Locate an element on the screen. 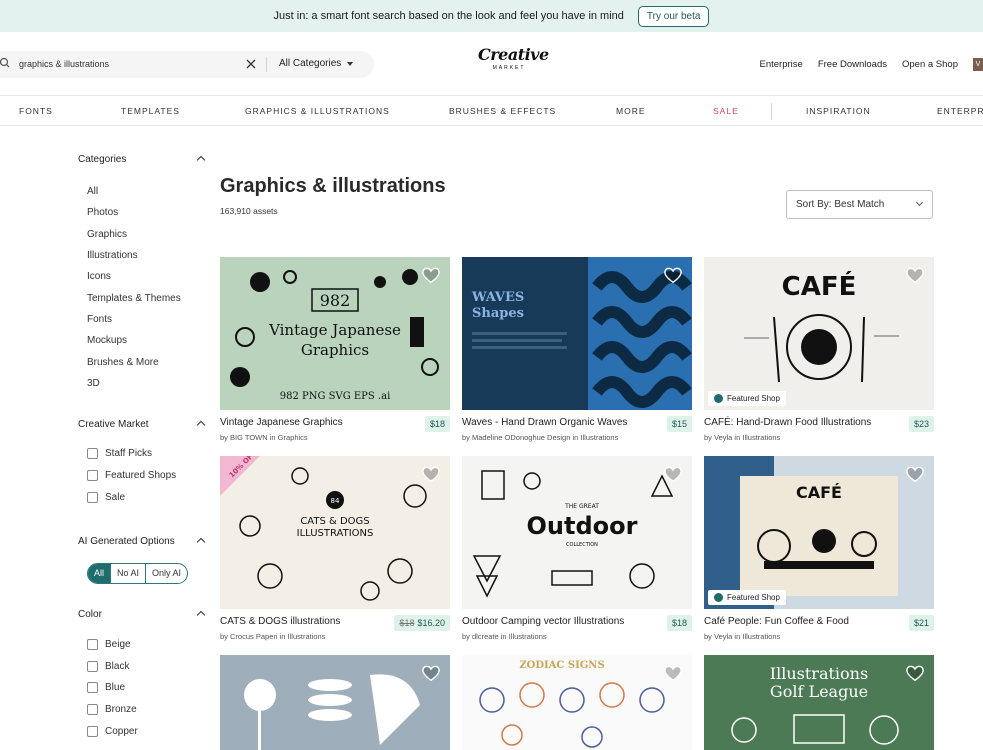  product-card: Illustrations Golf League is located at coordinates (819, 702).